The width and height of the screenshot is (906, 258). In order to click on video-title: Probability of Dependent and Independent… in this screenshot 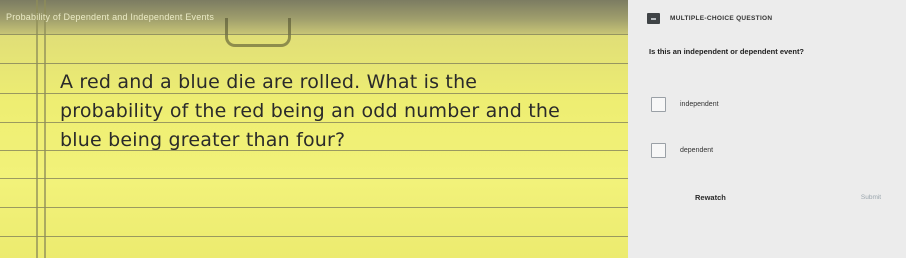, I will do `click(110, 17)`.